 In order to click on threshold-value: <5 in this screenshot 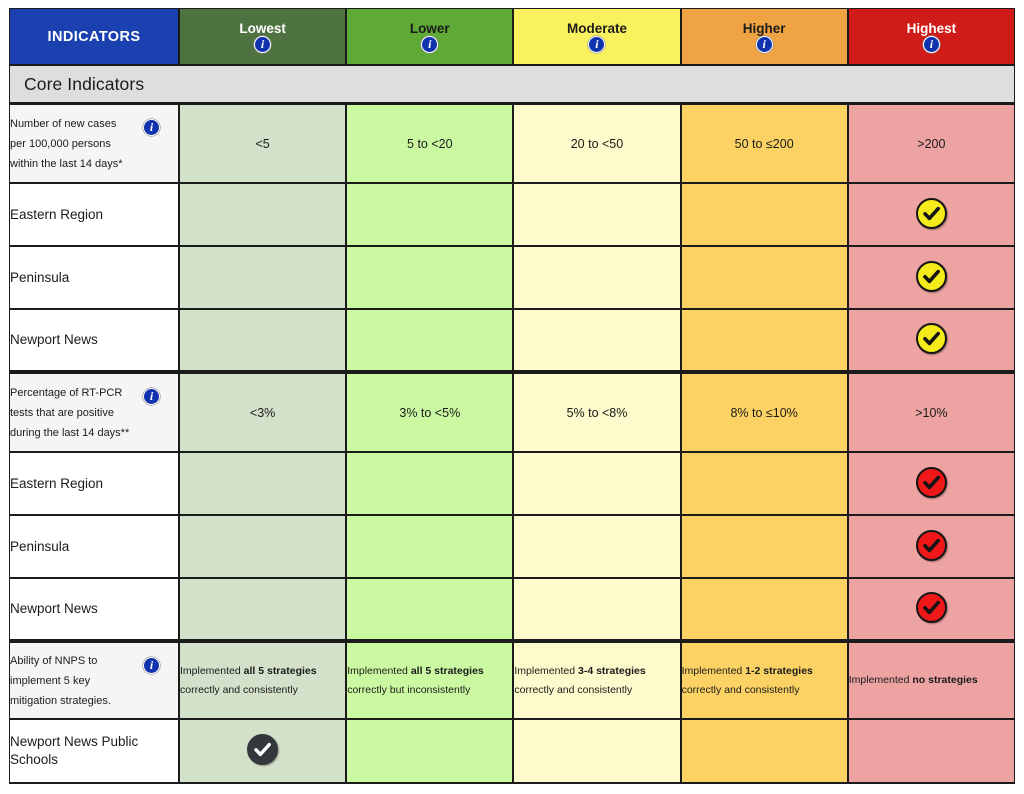, I will do `click(262, 143)`.